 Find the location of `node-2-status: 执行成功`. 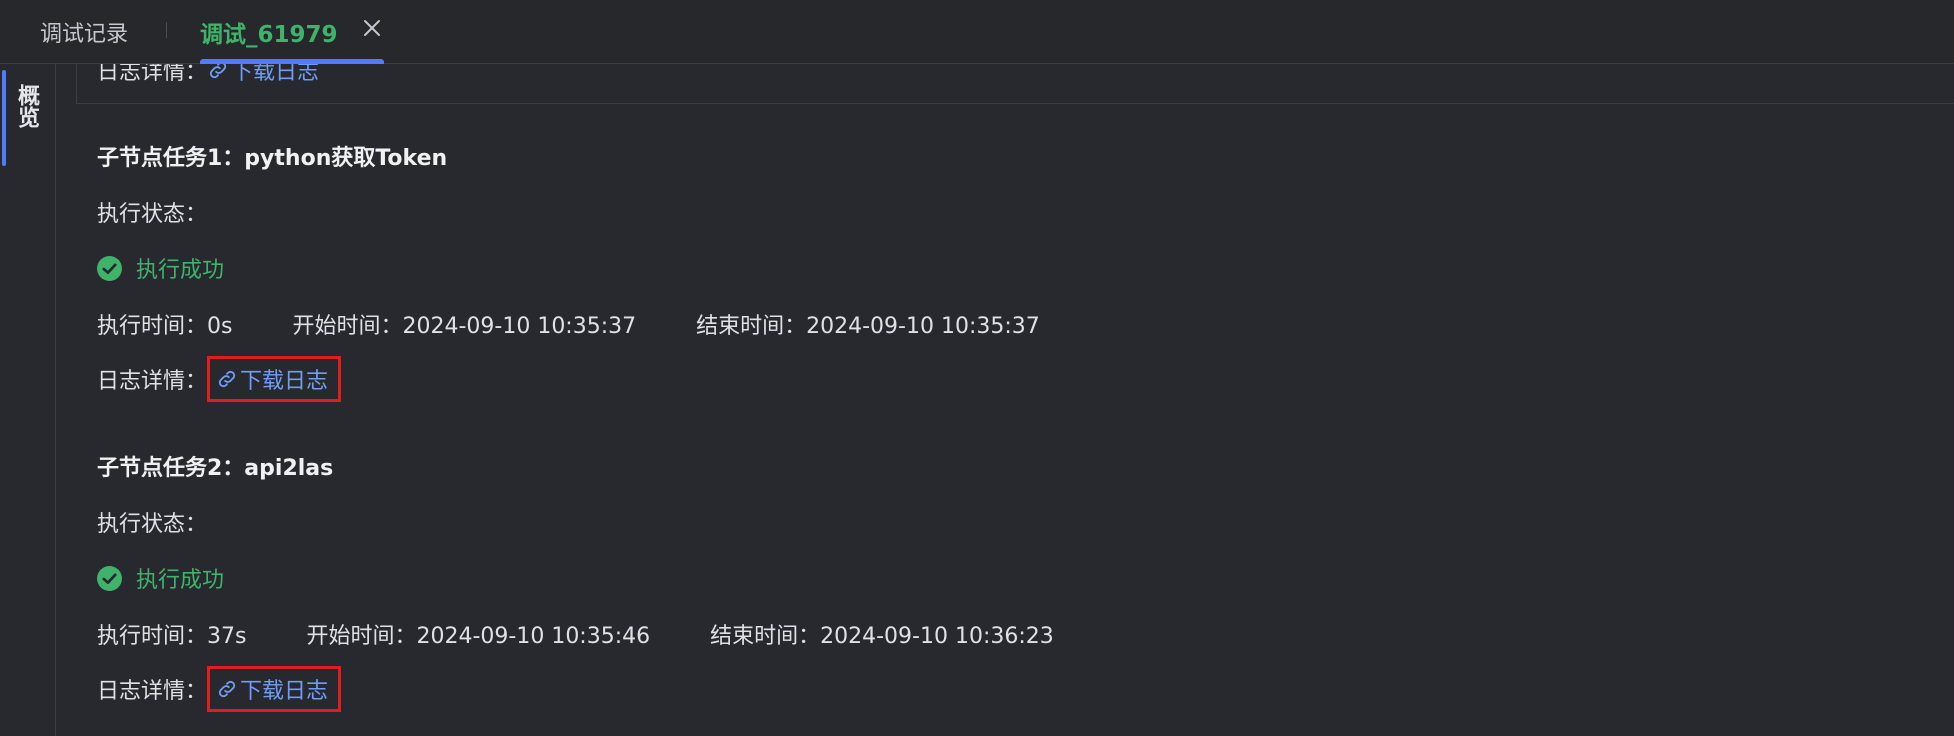

node-2-status: 执行成功 is located at coordinates (160, 578).